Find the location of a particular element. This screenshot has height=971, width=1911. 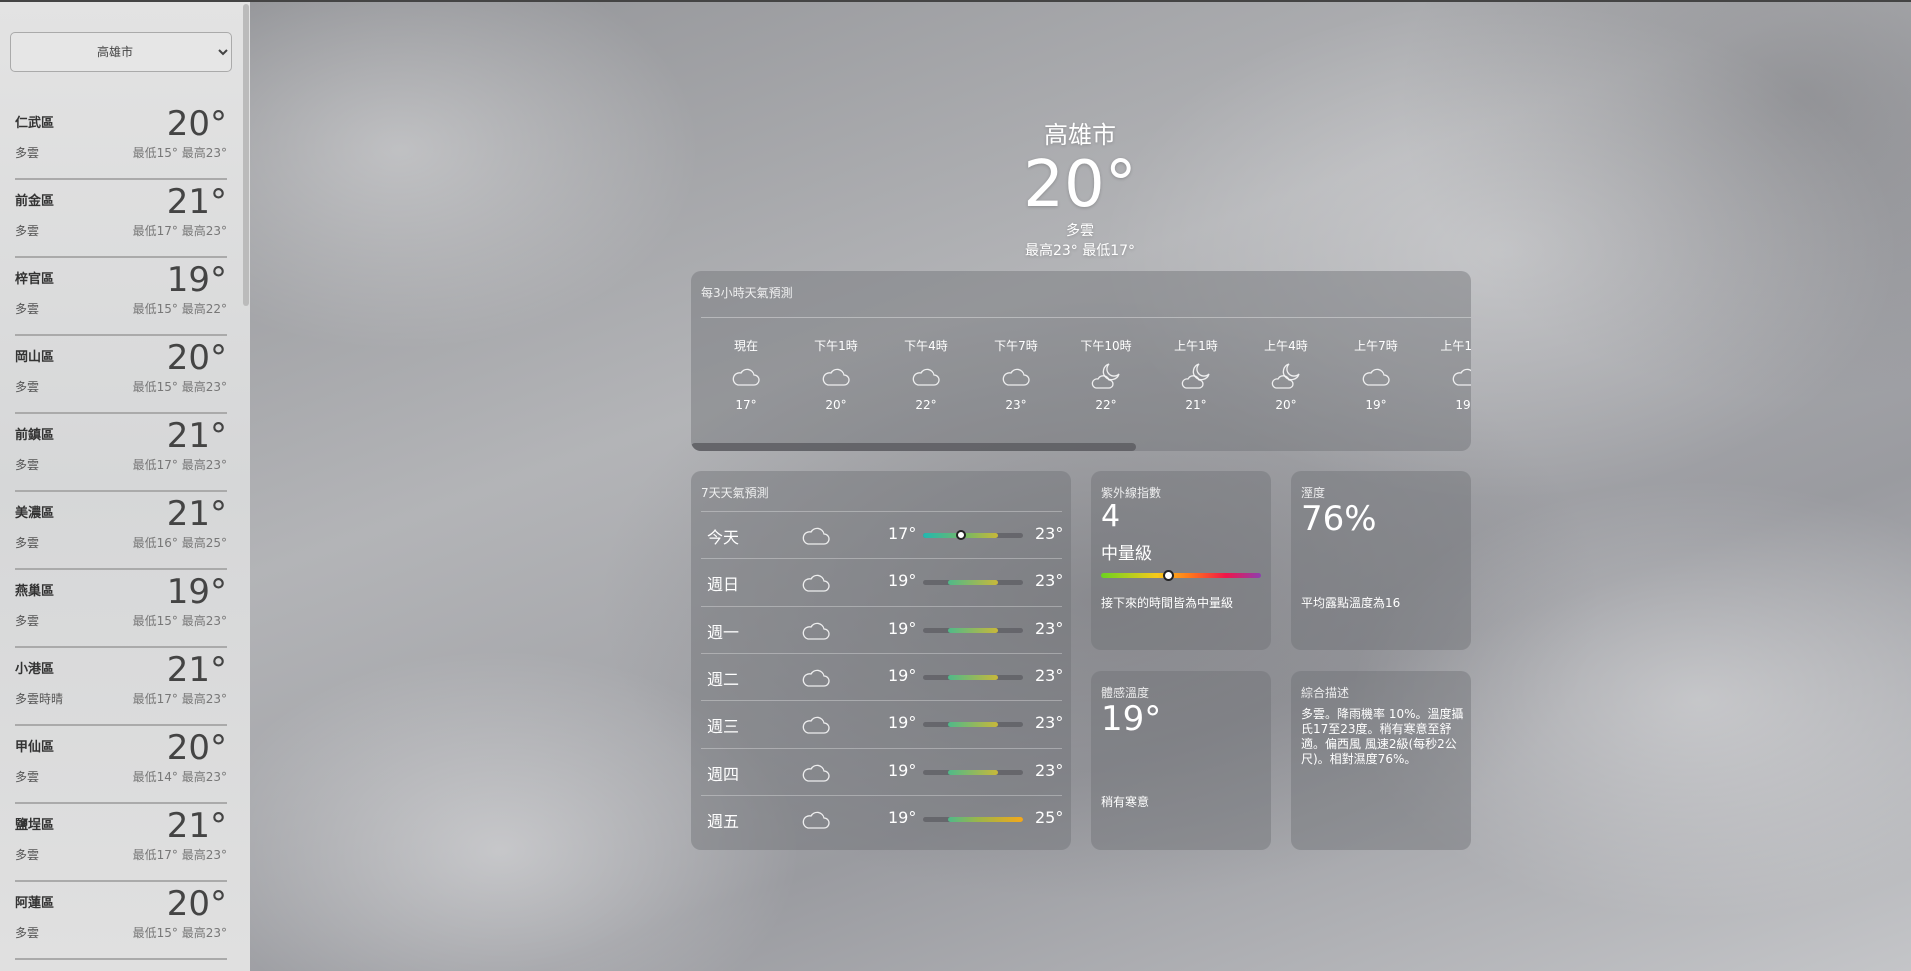

district-item: 前鎮區 21° 多雲 最低17° 最高23° is located at coordinates (121, 453).